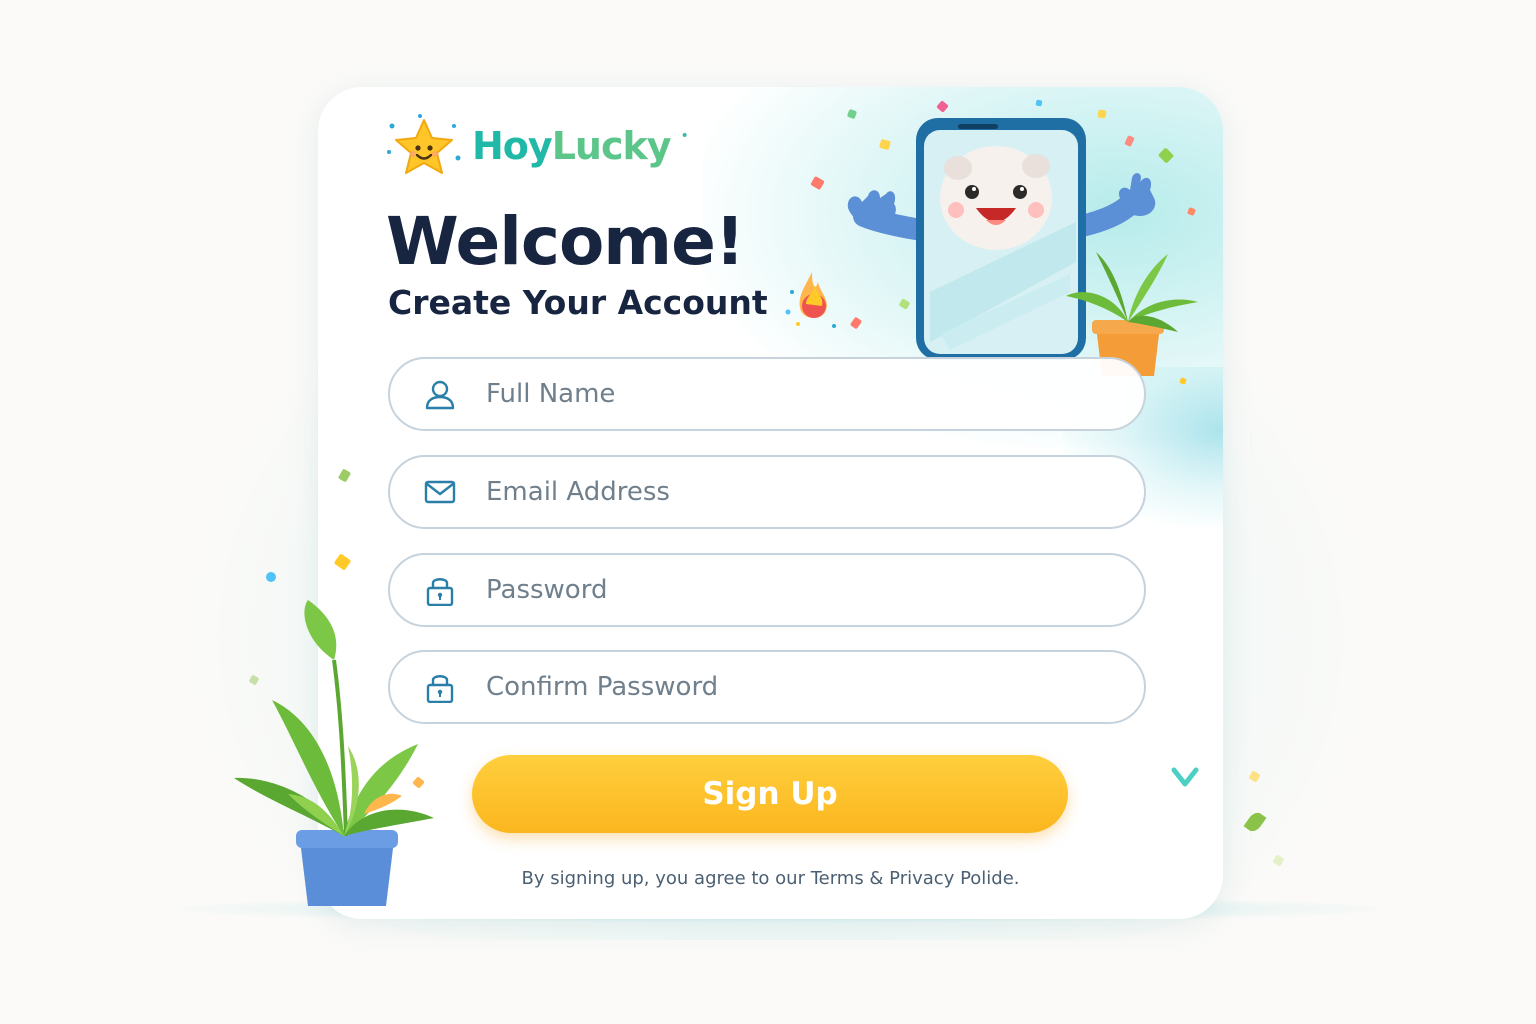 The width and height of the screenshot is (1536, 1024). I want to click on password-field, so click(767, 590).